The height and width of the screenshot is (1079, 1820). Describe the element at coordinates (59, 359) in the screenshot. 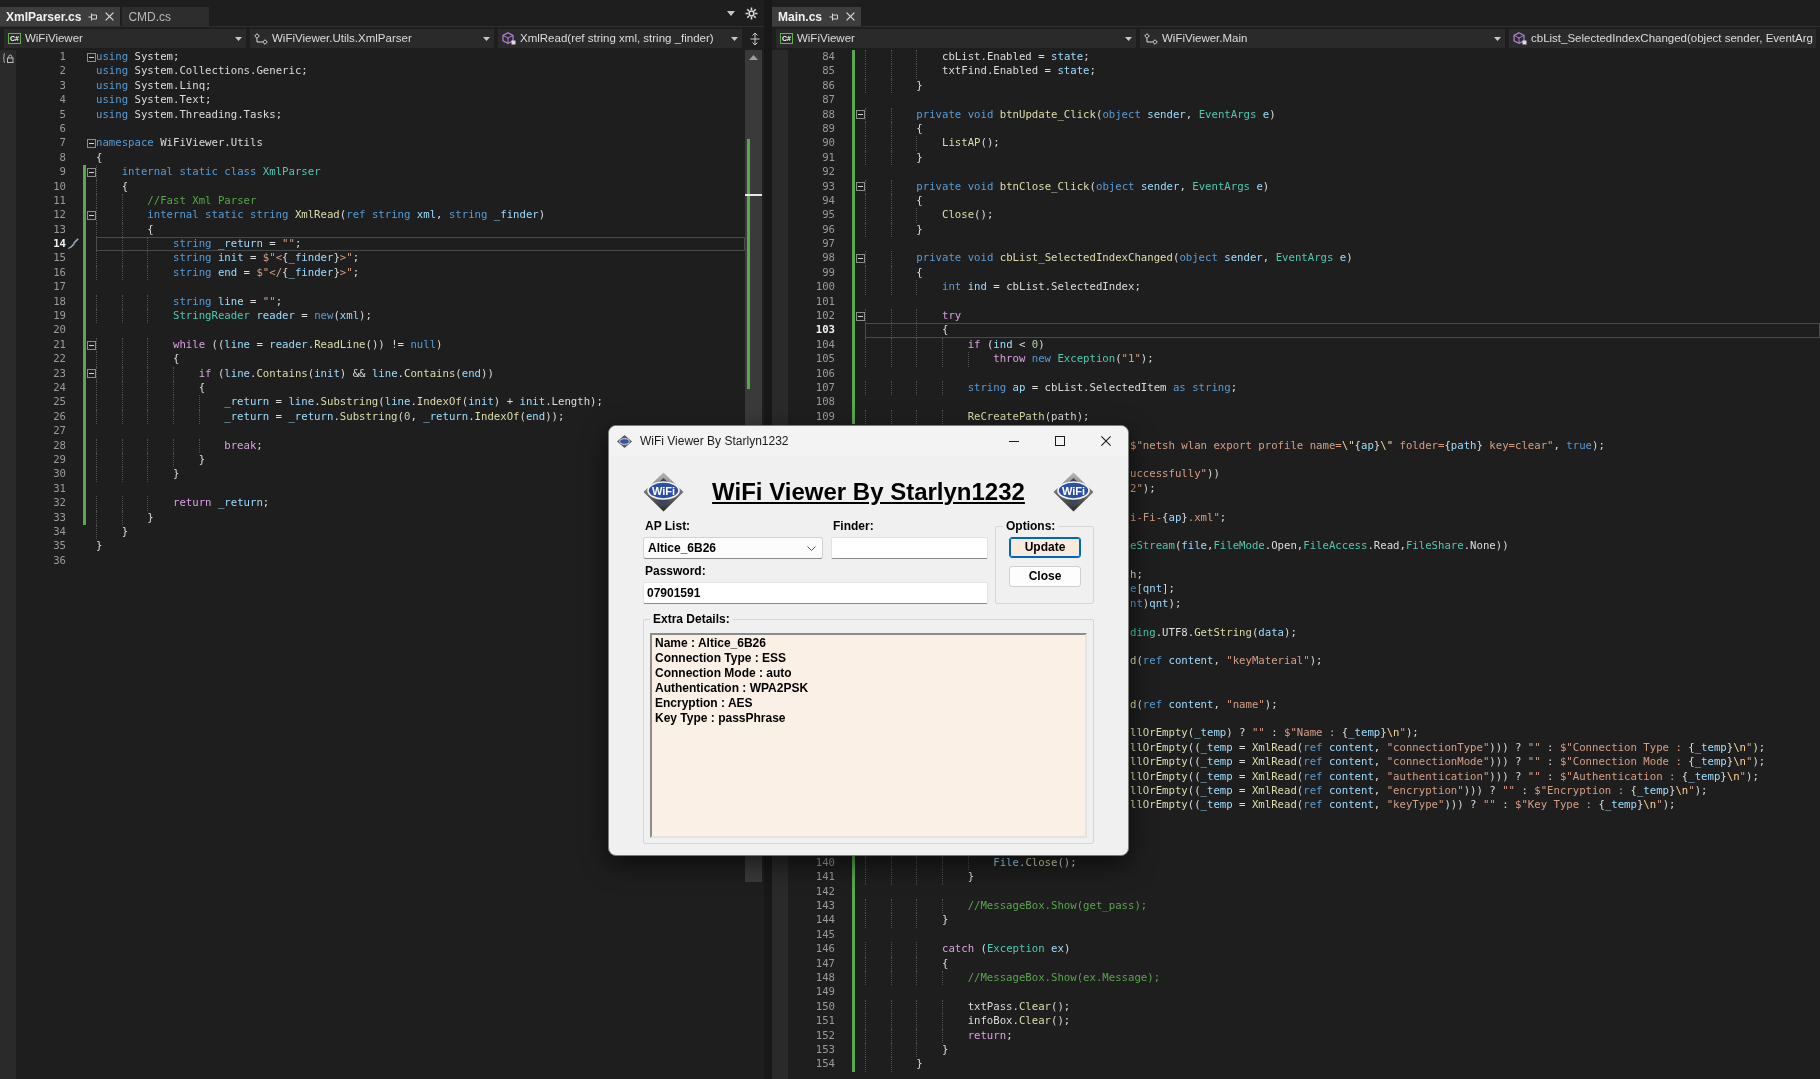

I see `line-number: 22` at that location.